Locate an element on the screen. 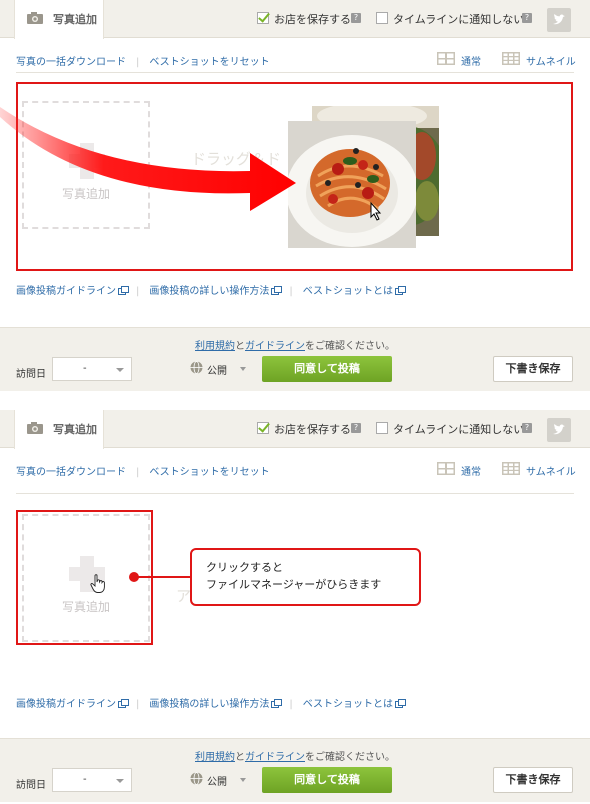 The image size is (590, 804). drag-drop-hint: ア is located at coordinates (184, 596).